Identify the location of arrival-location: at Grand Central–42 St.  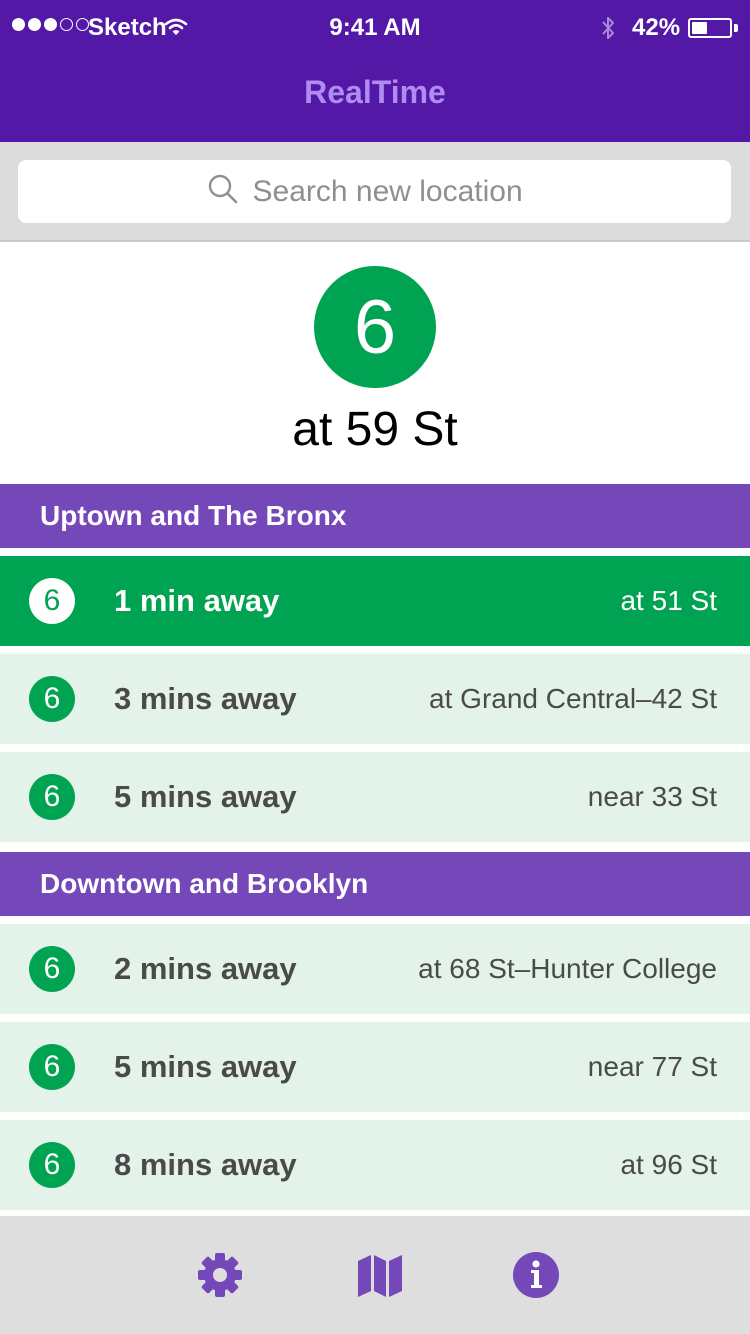
(573, 698).